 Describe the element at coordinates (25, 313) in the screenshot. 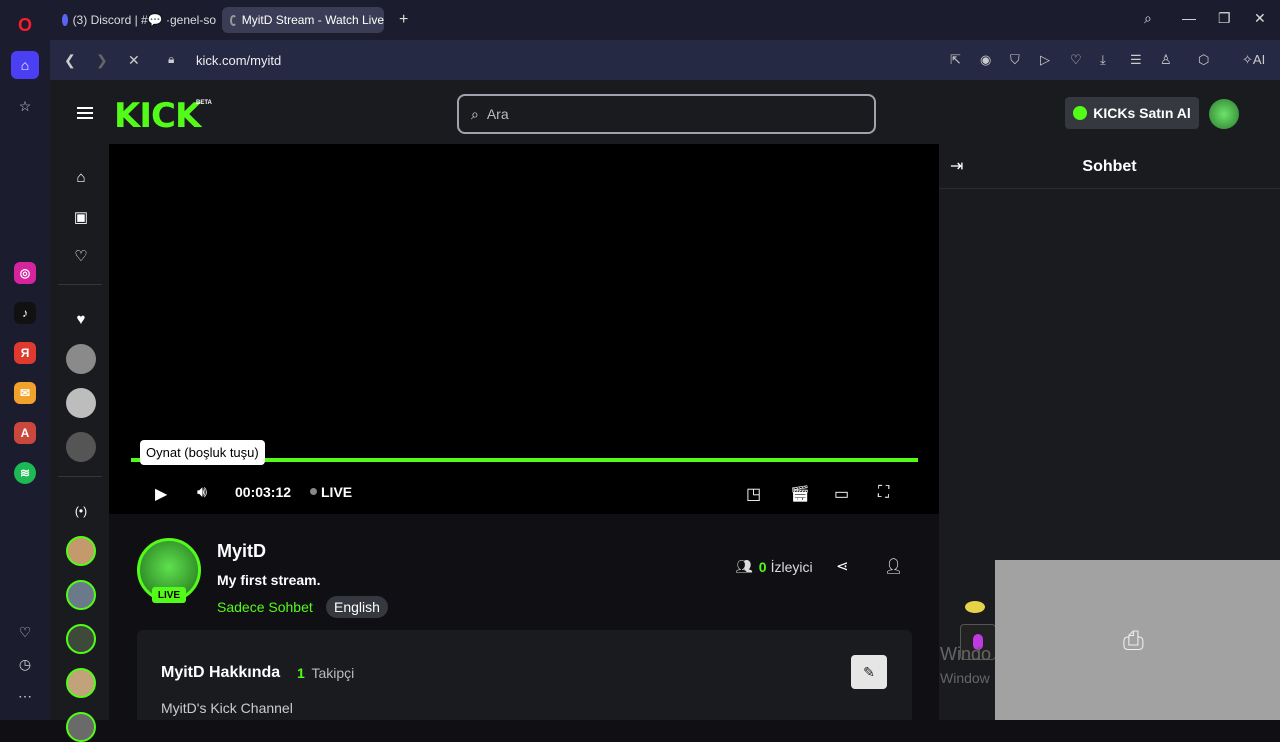

I see `tiktok-icon: ♪` at that location.